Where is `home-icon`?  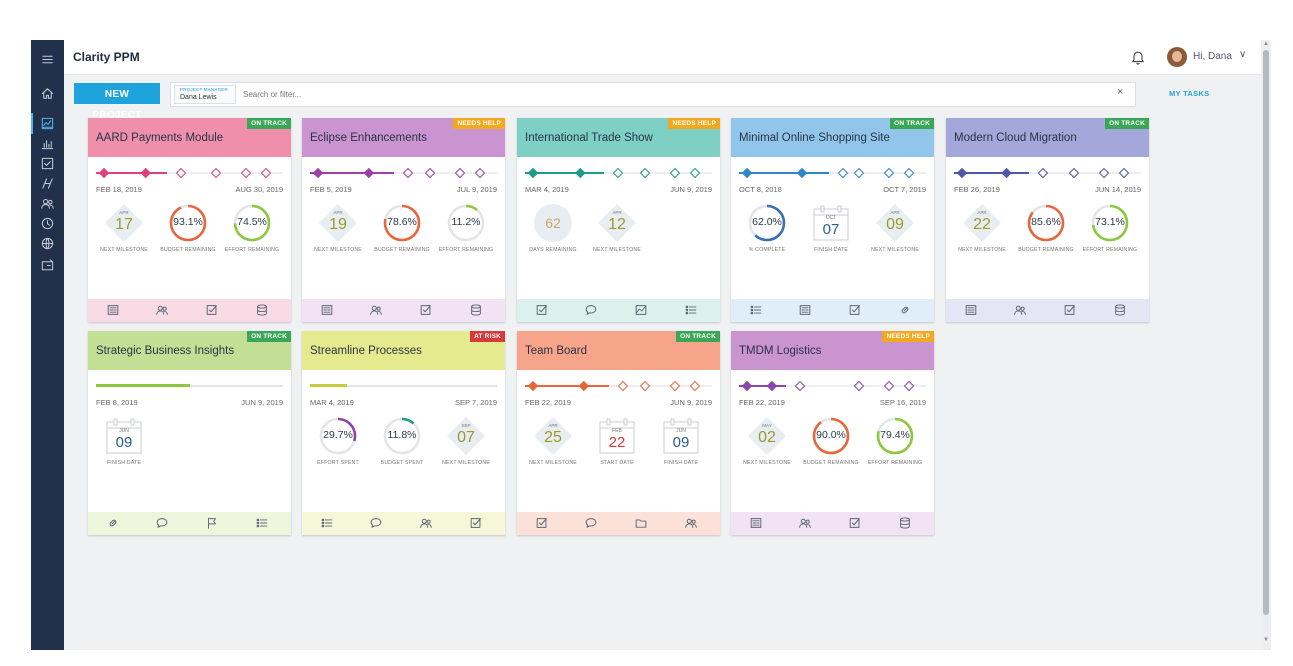
home-icon is located at coordinates (47, 93).